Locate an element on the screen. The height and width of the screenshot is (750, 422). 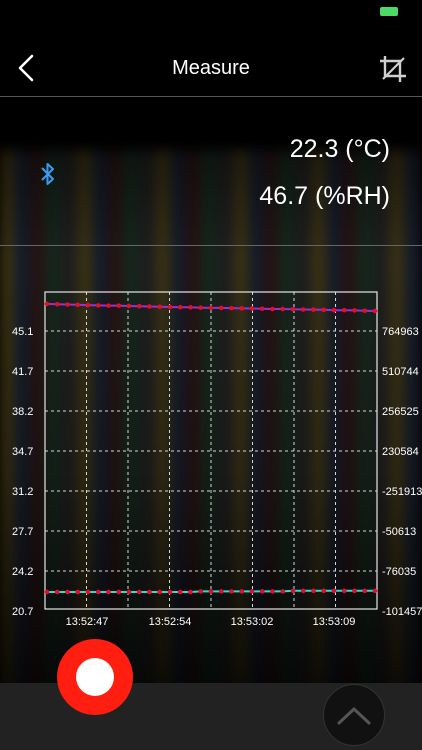
record-dot is located at coordinates (95, 677).